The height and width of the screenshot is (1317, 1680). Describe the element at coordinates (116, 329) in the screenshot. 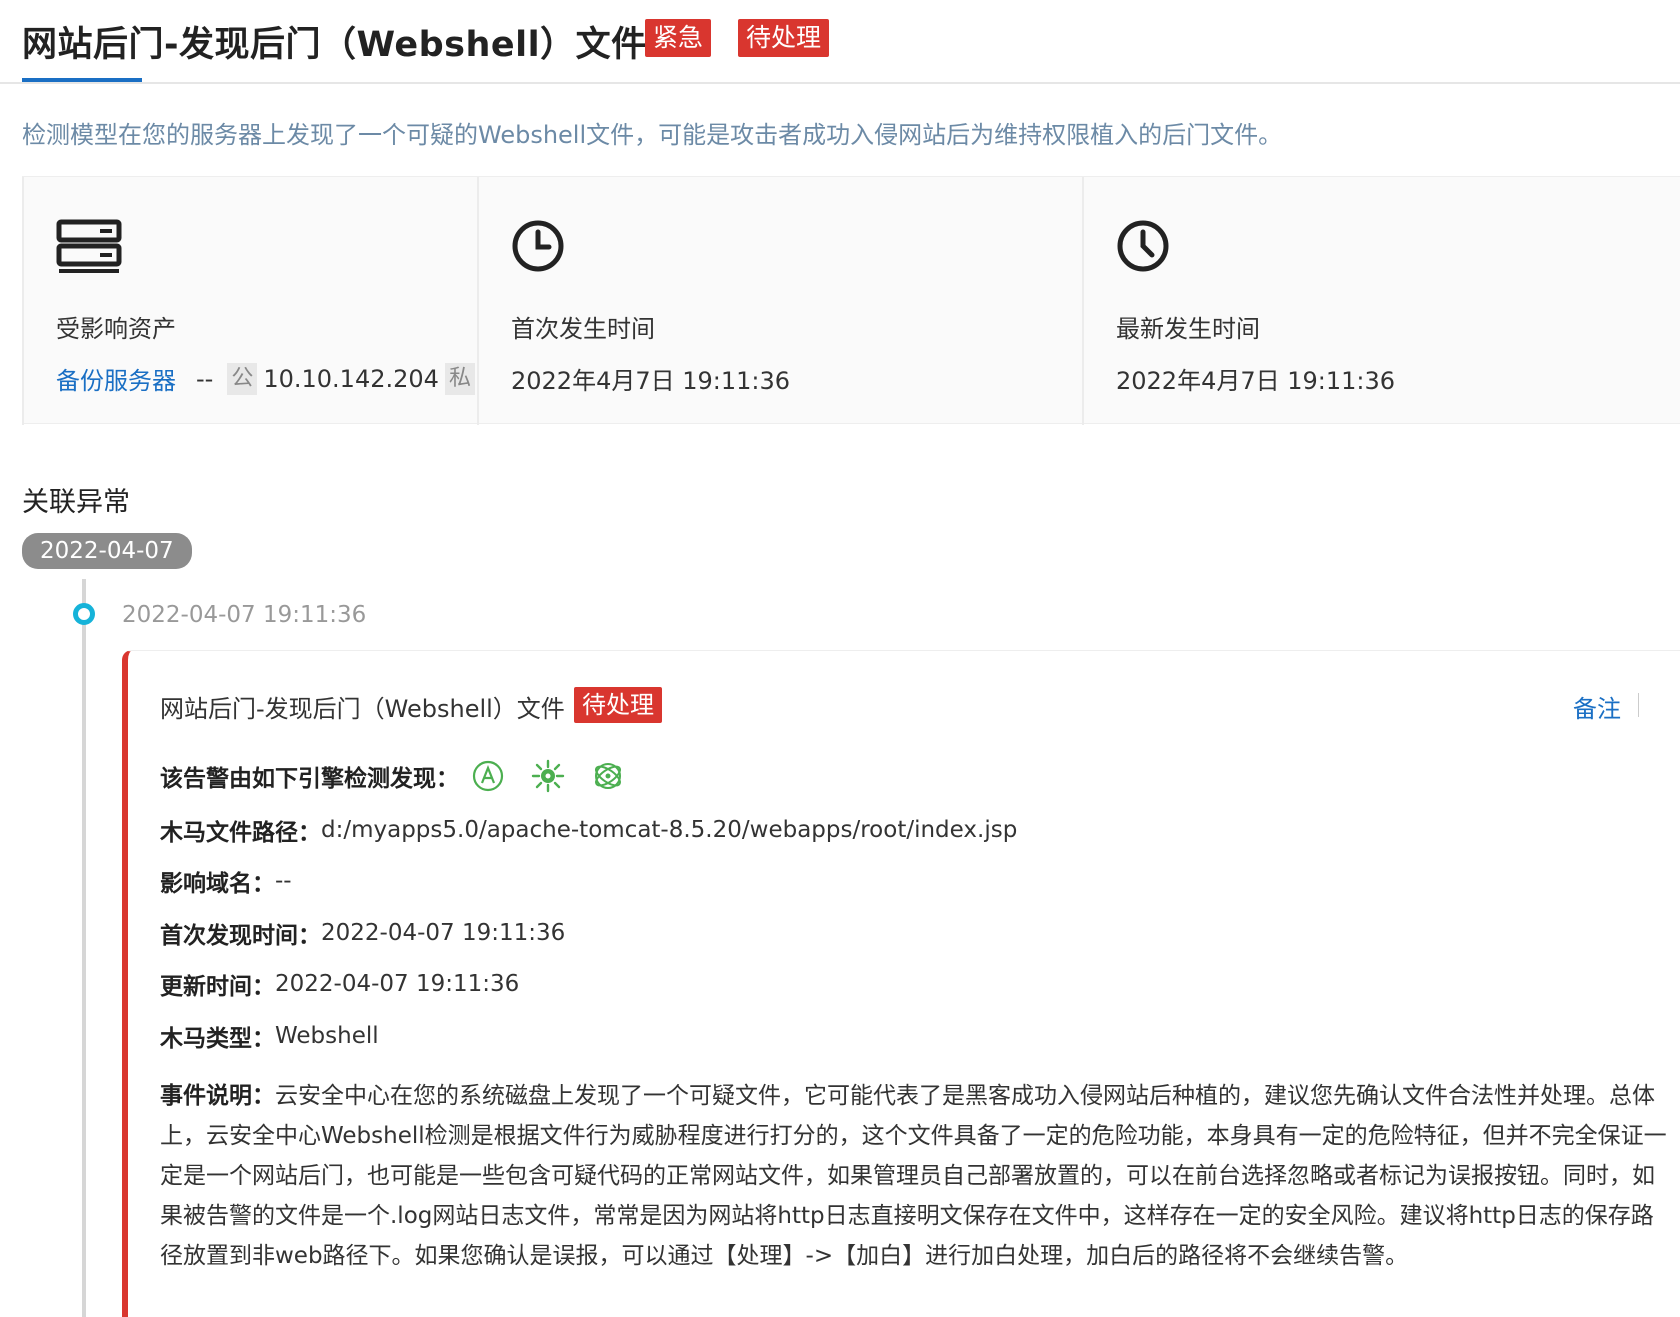

I see `affected-asset-label: 受影响资产` at that location.